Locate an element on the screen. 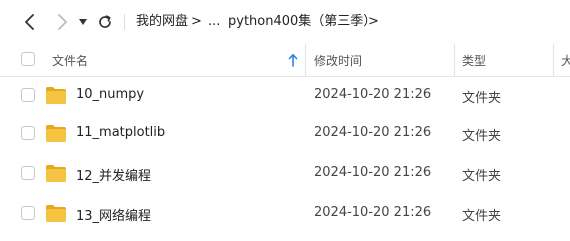 The height and width of the screenshot is (241, 570). history-dropdown-button is located at coordinates (83, 22).